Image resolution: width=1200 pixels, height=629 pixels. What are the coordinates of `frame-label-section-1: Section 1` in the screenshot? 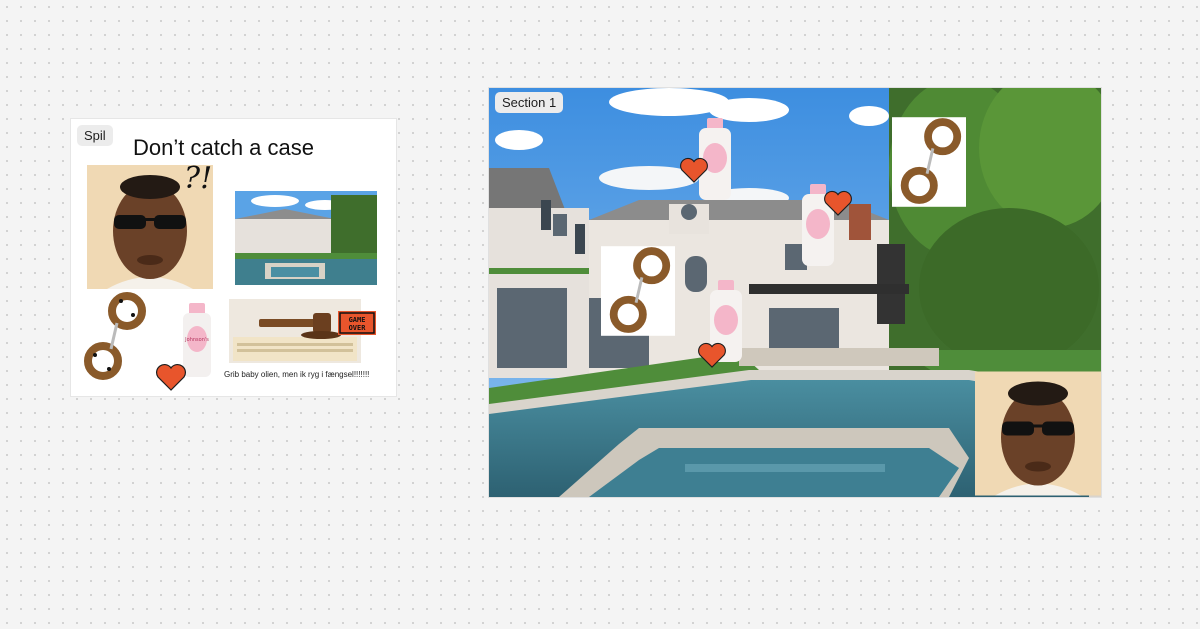 It's located at (529, 102).